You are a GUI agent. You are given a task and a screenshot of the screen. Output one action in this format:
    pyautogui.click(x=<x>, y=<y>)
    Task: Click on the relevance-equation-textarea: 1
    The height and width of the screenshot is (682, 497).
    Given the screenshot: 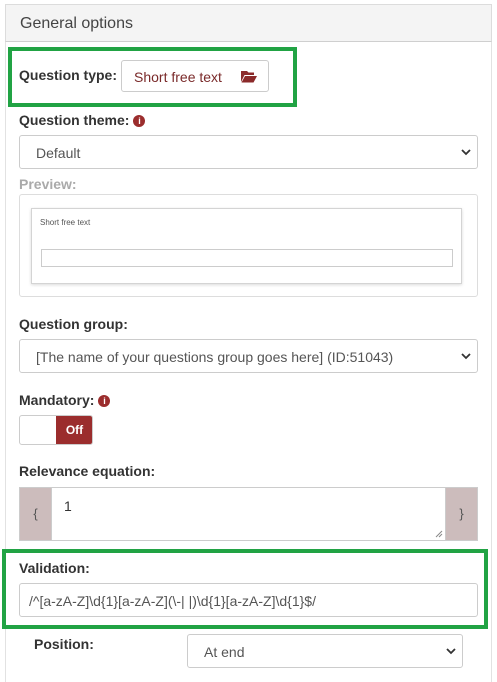 What is the action you would take?
    pyautogui.click(x=248, y=514)
    